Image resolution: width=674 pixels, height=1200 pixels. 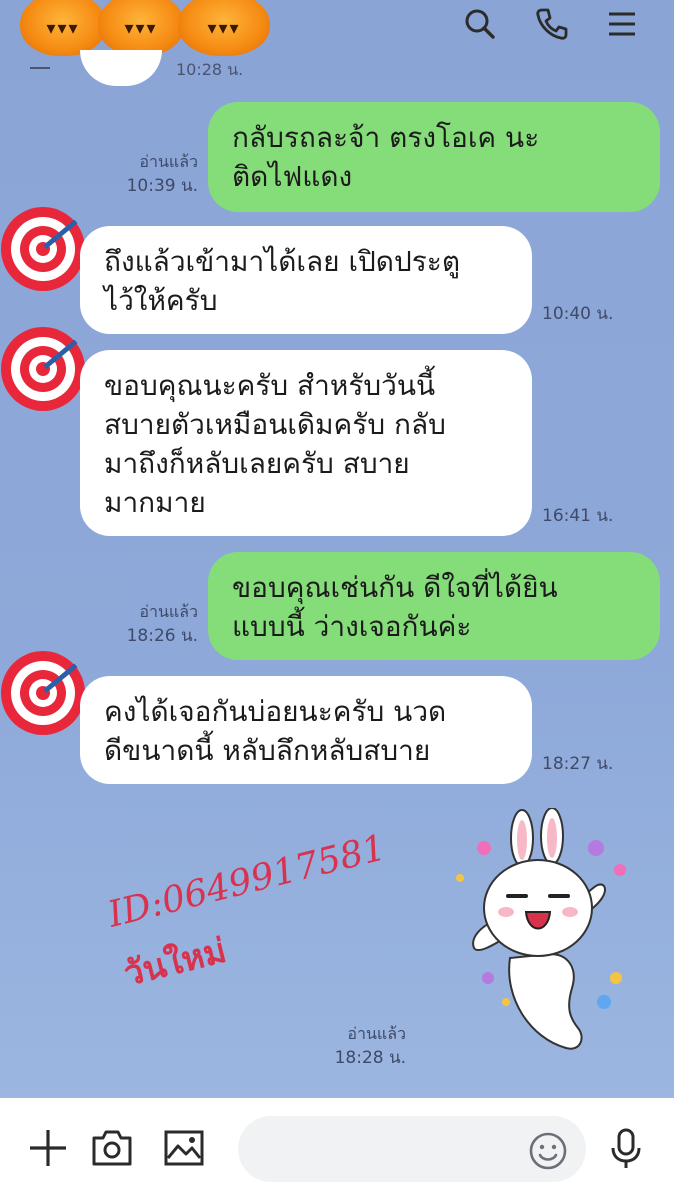 What do you see at coordinates (292, 176) in the screenshot?
I see `message-text: ติดไฟแดง` at bounding box center [292, 176].